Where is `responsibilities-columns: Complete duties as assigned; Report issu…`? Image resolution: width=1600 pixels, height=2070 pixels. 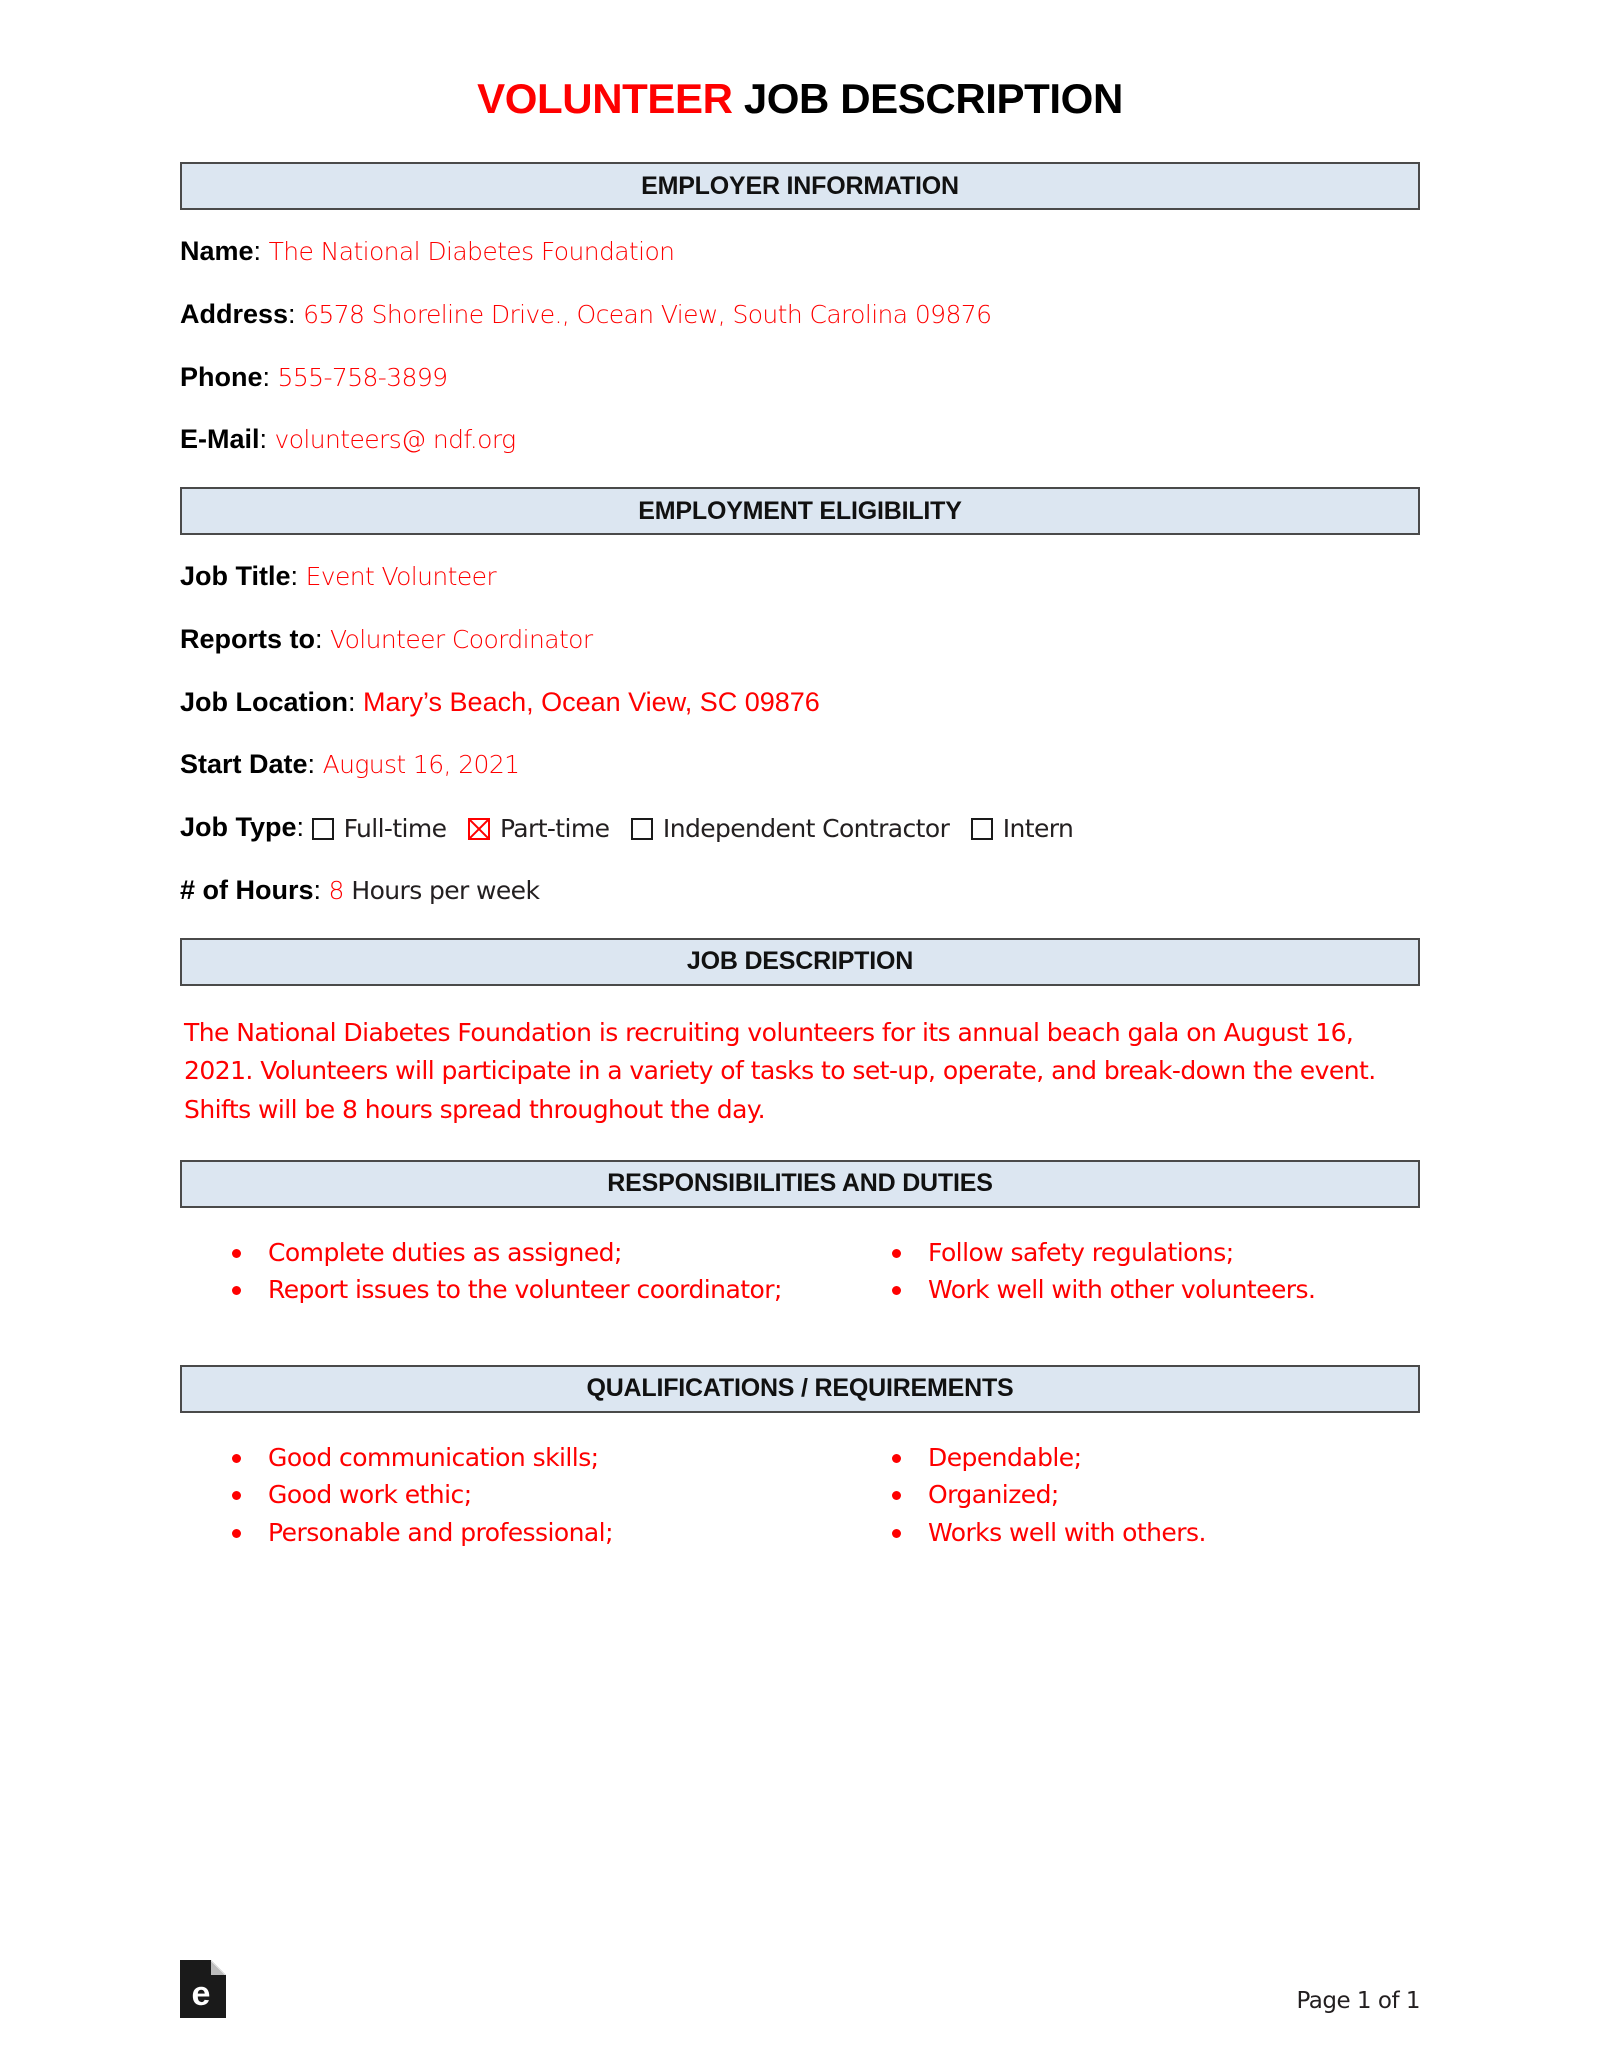
responsibilities-columns: Complete duties as assigned; Report issu… is located at coordinates (800, 1273).